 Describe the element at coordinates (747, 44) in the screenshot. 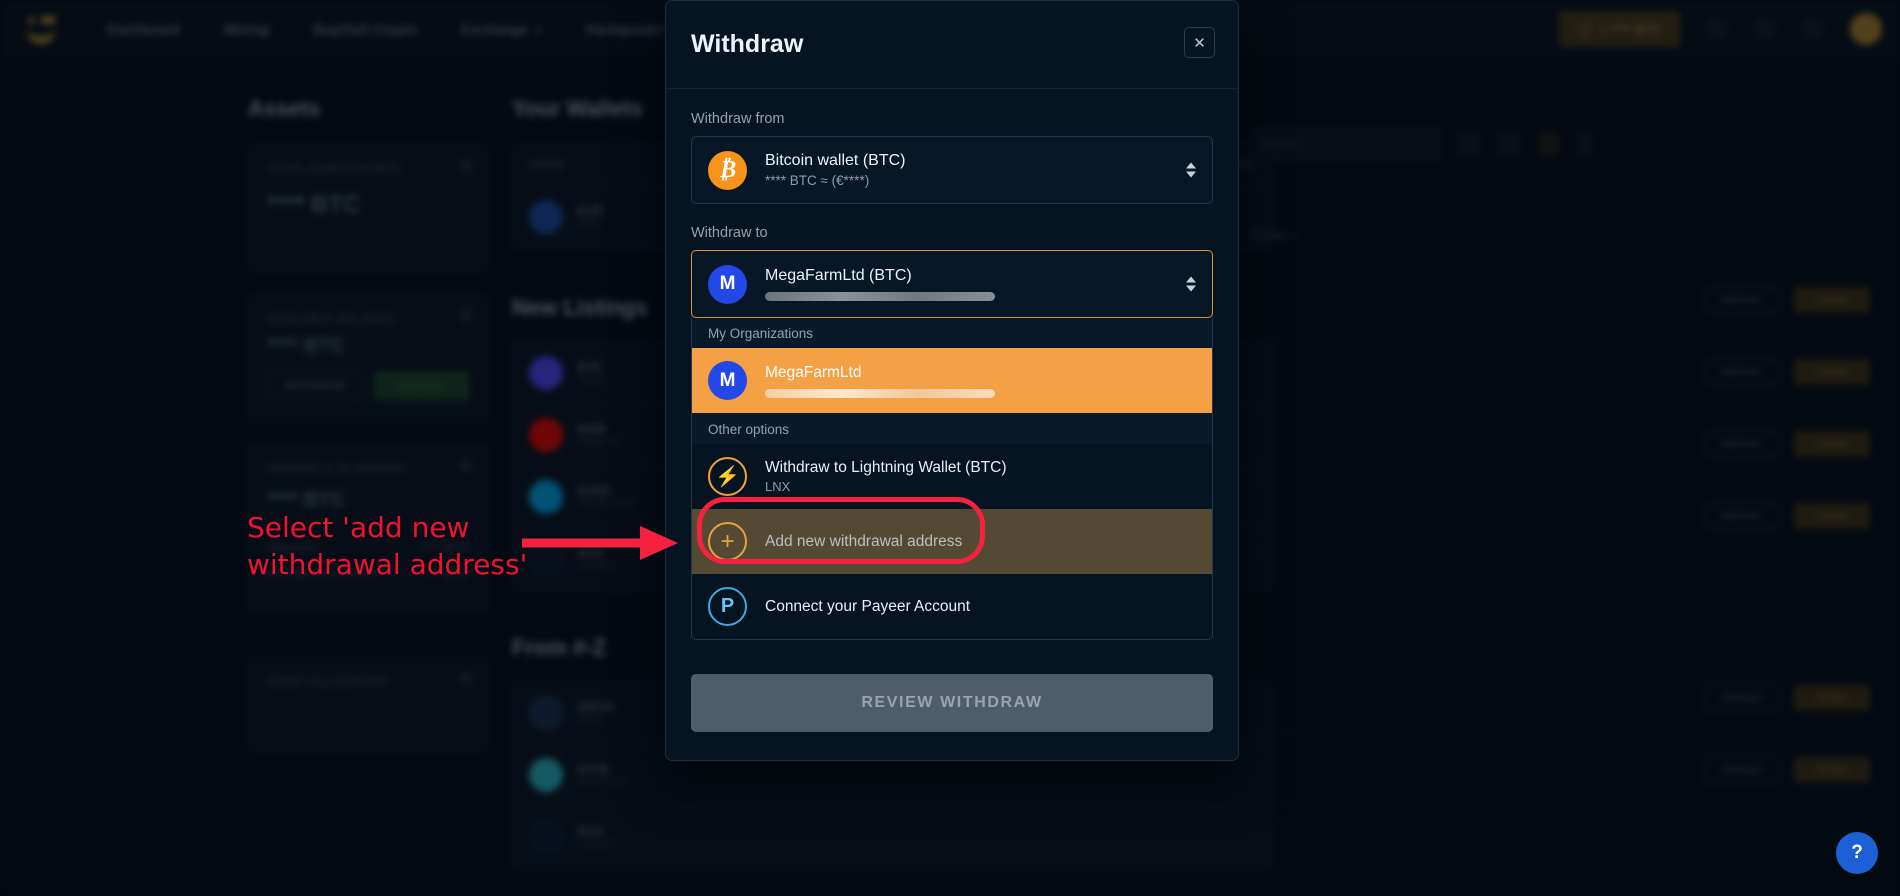

I see `page-title: Withdraw` at that location.